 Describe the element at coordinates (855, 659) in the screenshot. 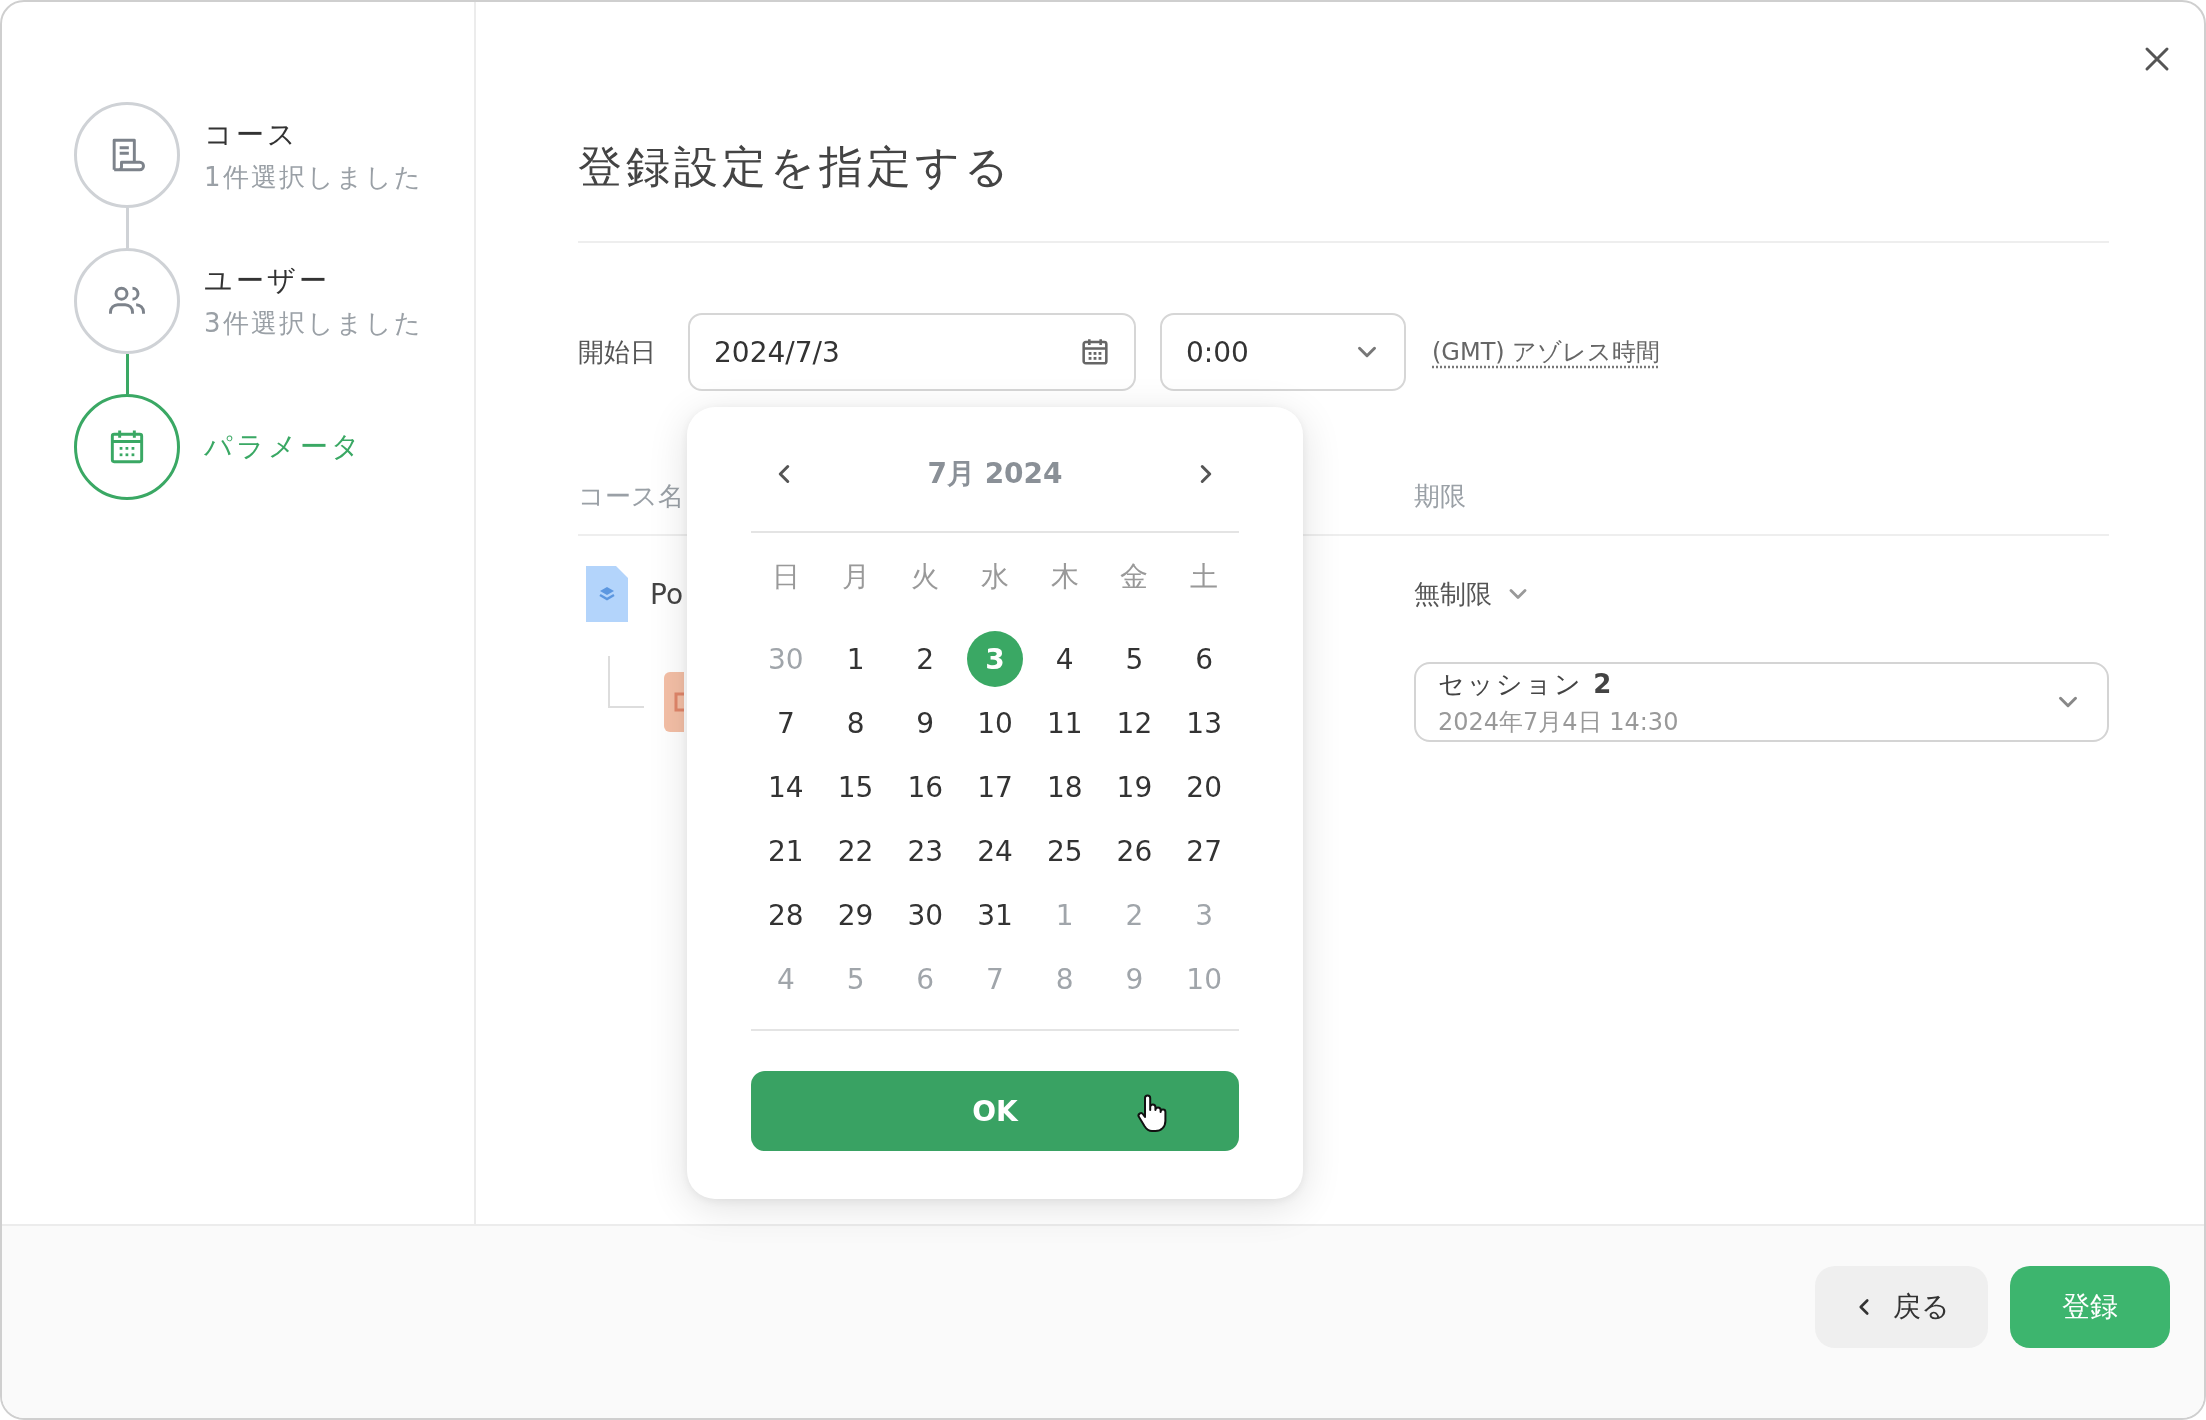

I see `calendar-day: 1` at that location.